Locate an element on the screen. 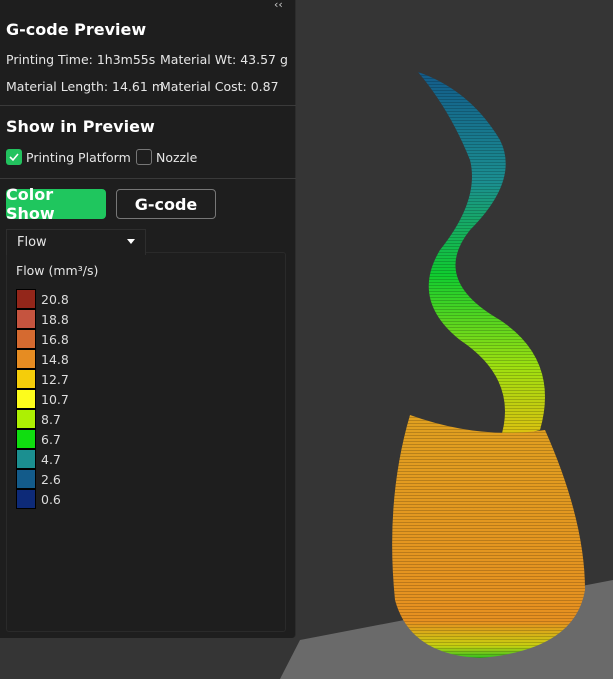 The width and height of the screenshot is (613, 679). legend-value: 16.8 is located at coordinates (55, 339).